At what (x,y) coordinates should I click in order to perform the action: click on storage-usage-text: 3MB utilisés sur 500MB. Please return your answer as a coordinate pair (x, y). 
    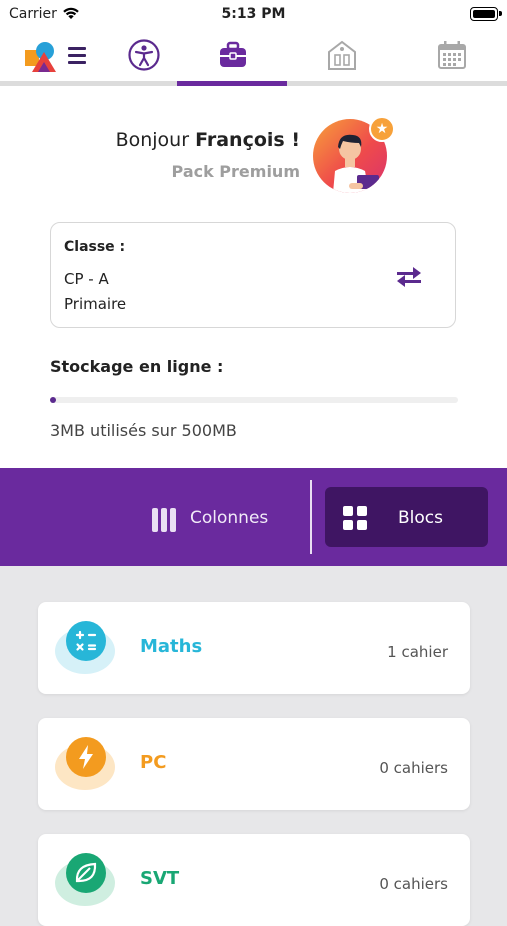
    Looking at the image, I should click on (143, 430).